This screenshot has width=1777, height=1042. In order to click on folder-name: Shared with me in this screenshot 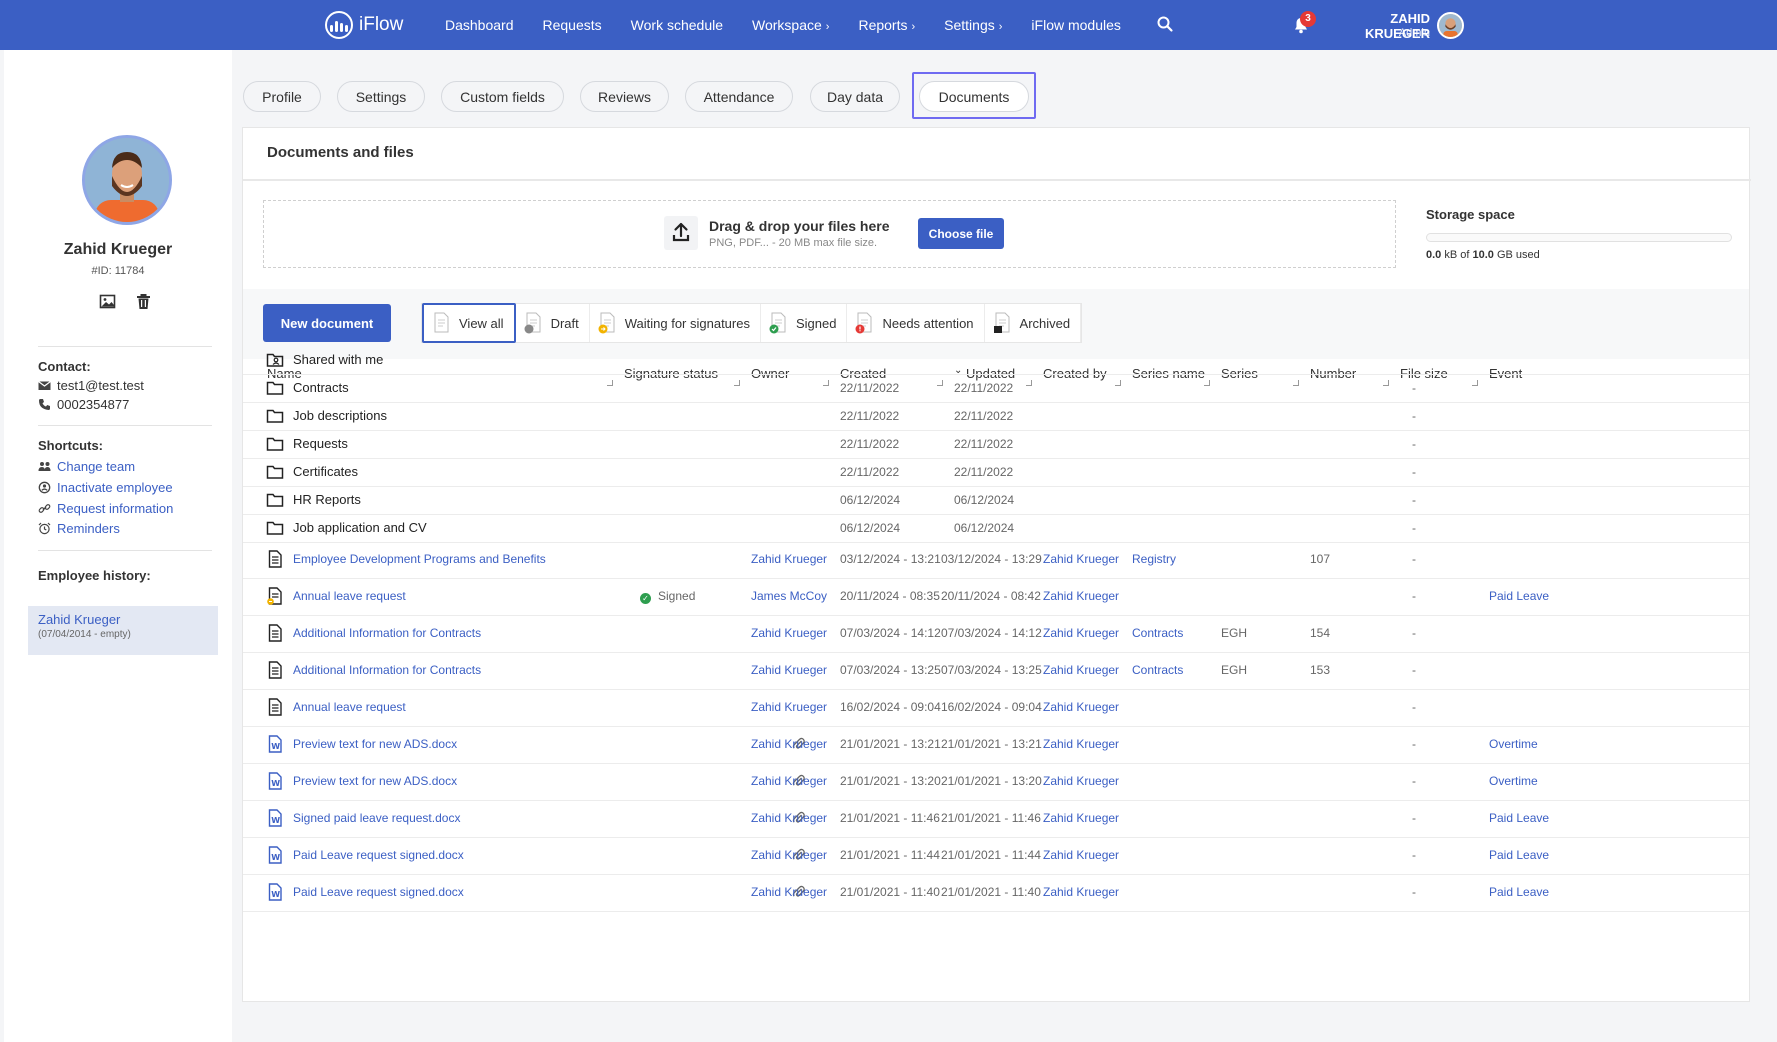, I will do `click(338, 359)`.